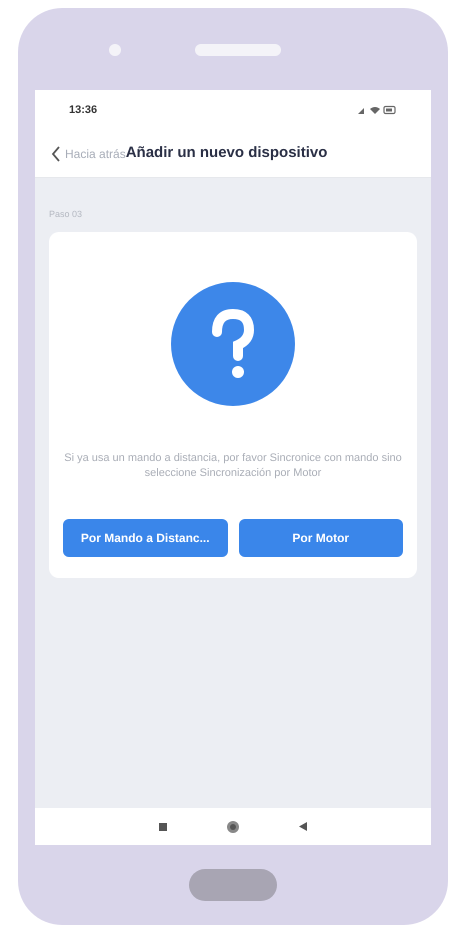 The height and width of the screenshot is (929, 454). What do you see at coordinates (227, 153) in the screenshot?
I see `page-title: Añadir un nuevo dispositivo` at bounding box center [227, 153].